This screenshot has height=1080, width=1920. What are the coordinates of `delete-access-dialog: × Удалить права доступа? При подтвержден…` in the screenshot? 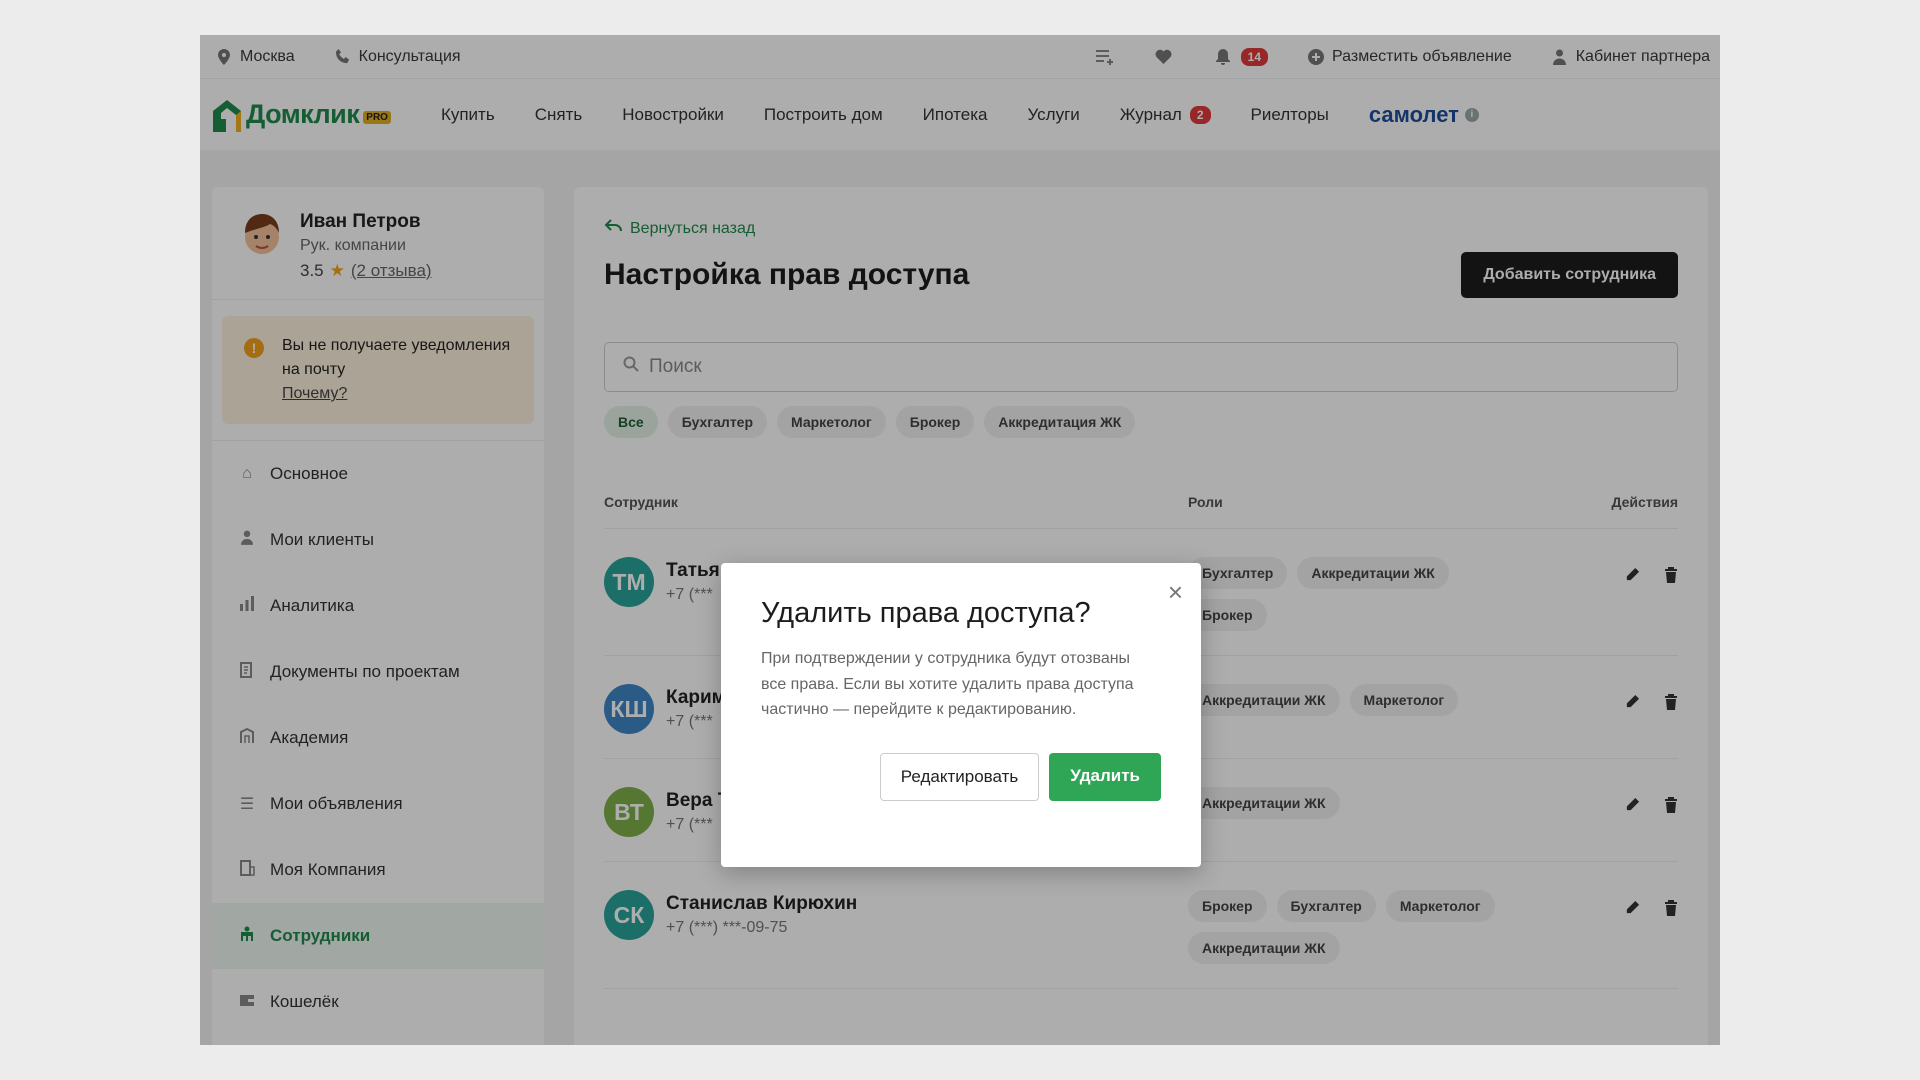 It's located at (961, 715).